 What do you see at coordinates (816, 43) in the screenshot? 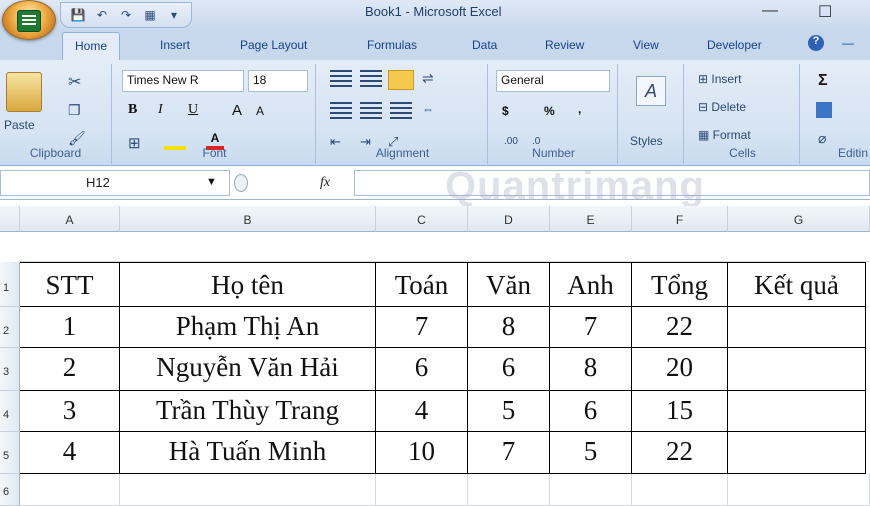
I see `help-icon: ?` at bounding box center [816, 43].